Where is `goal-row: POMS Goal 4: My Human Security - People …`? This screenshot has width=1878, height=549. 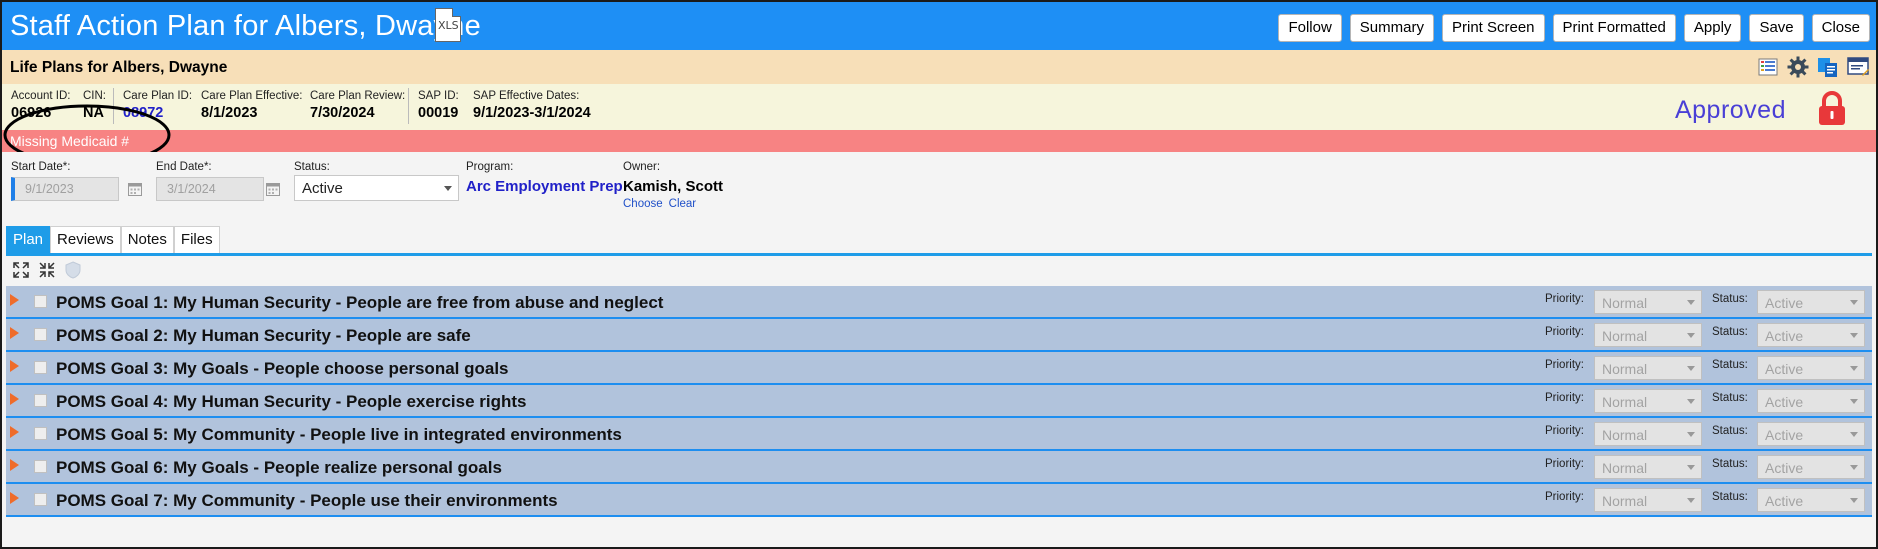 goal-row: POMS Goal 4: My Human Security - People … is located at coordinates (939, 401).